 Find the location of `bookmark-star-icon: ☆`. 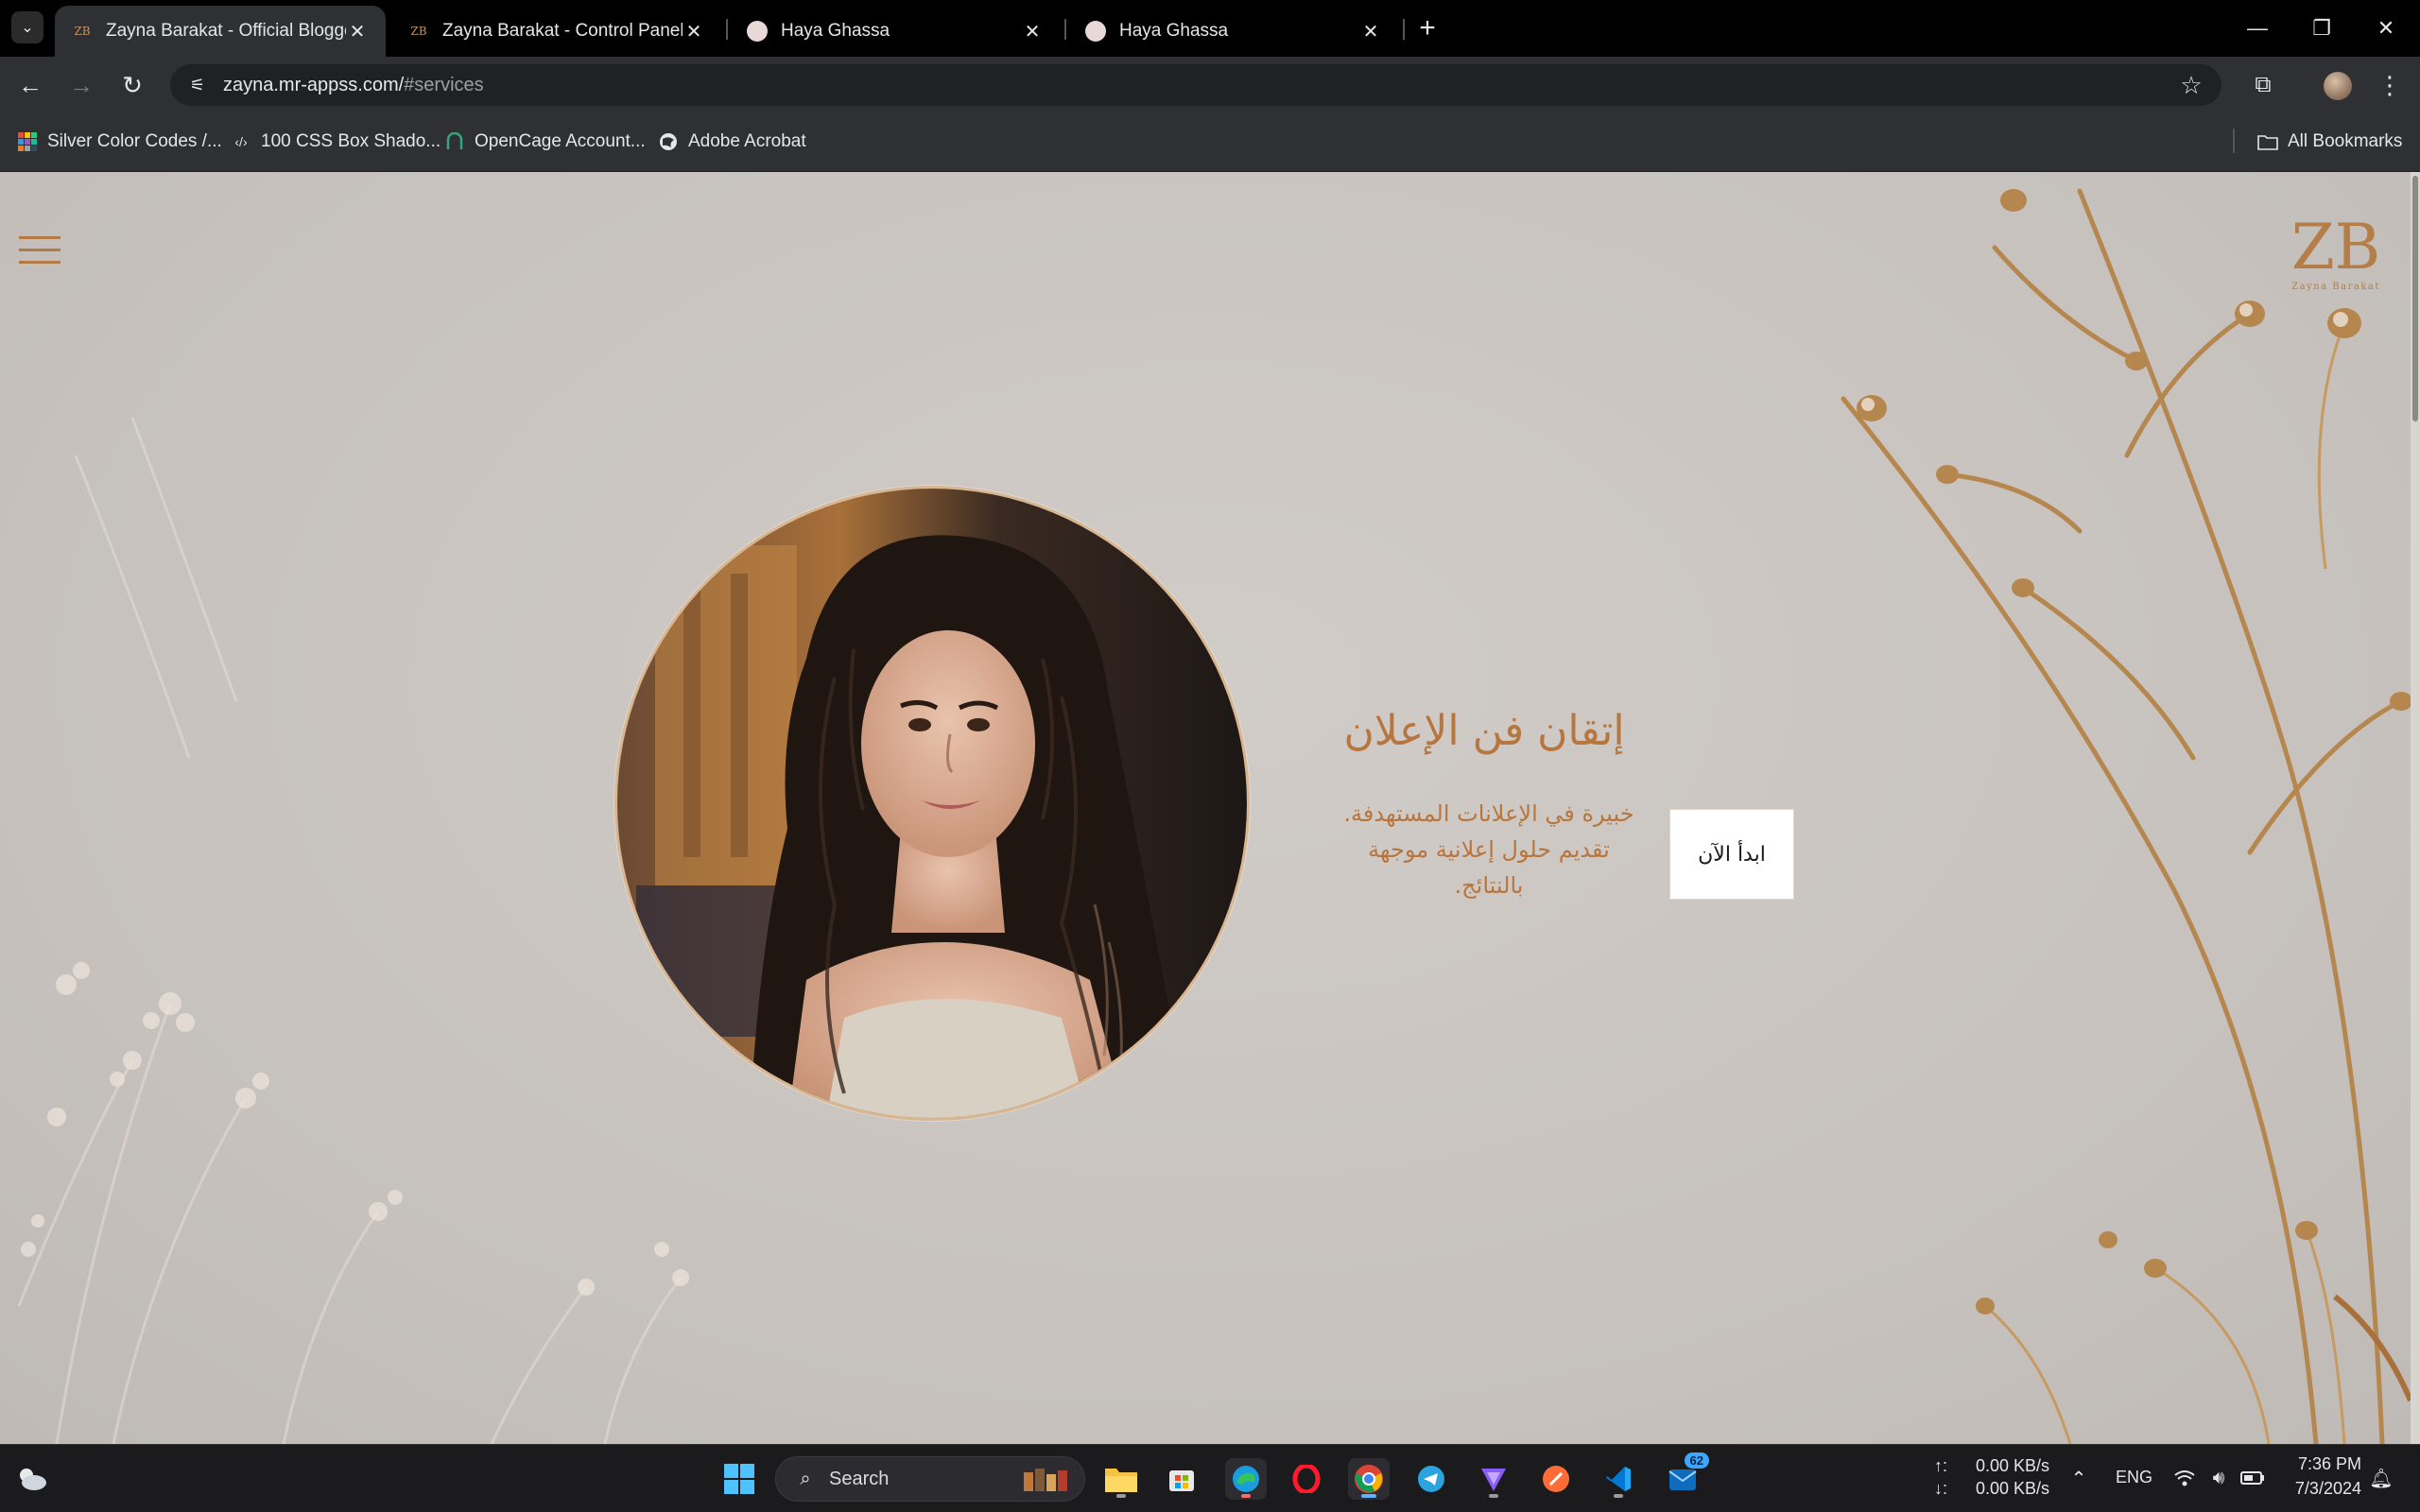

bookmark-star-icon: ☆ is located at coordinates (2191, 85).